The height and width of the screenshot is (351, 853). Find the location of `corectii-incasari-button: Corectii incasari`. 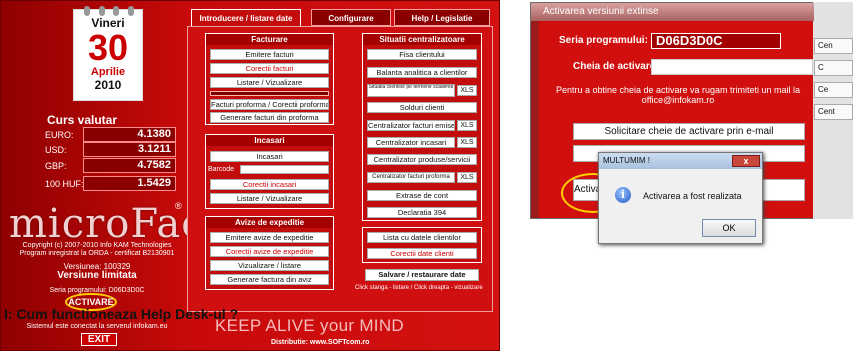

corectii-incasari-button: Corectii incasari is located at coordinates (269, 184).